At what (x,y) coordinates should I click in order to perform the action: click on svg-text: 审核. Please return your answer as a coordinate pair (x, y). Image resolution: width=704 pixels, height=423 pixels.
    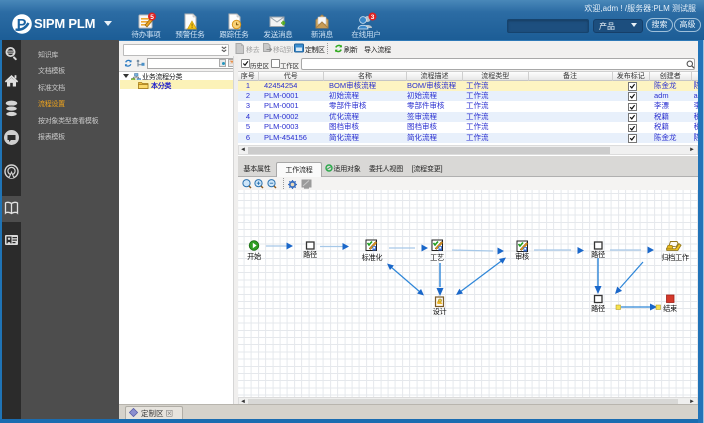
    Looking at the image, I should click on (522, 256).